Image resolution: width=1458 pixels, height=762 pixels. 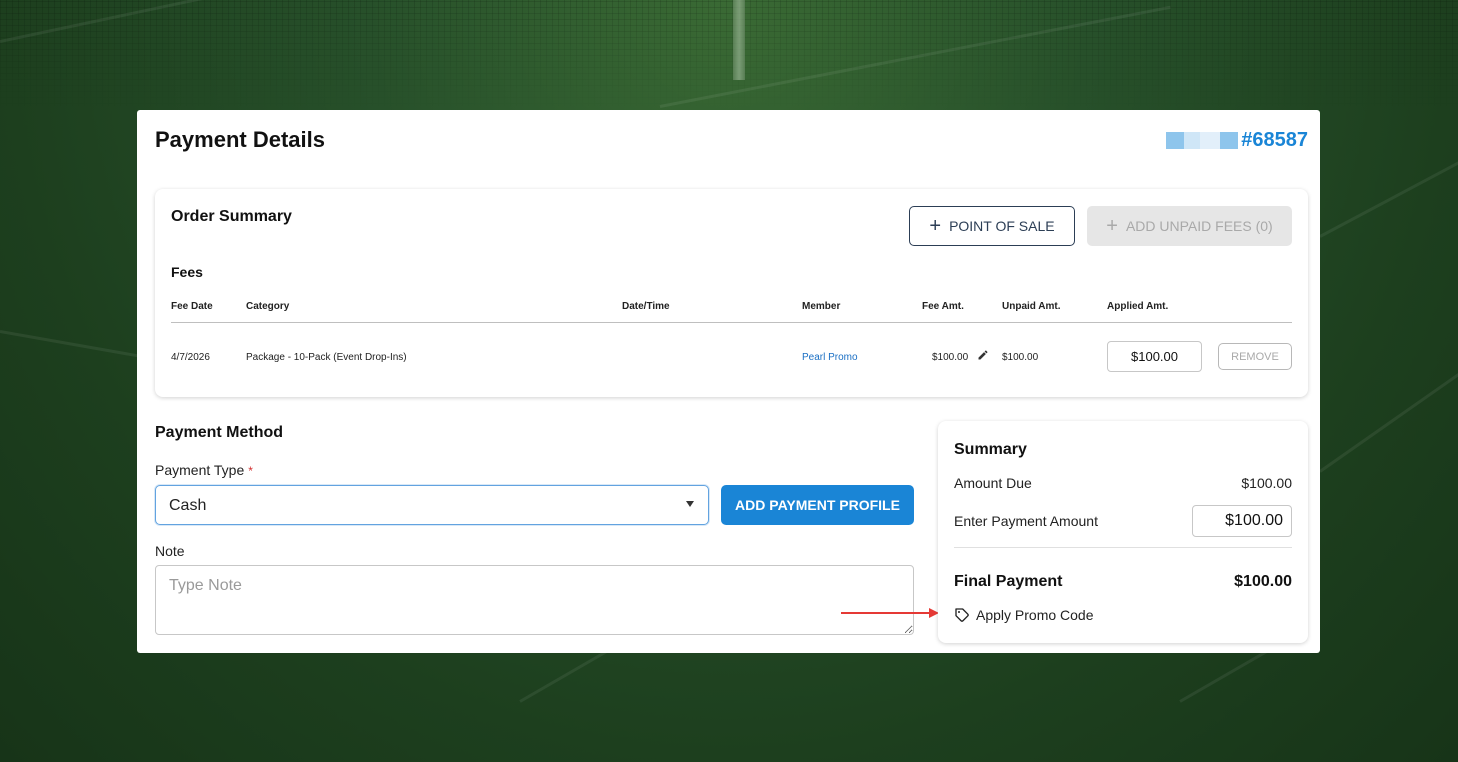 I want to click on payment-amount-input, so click(x=1242, y=521).